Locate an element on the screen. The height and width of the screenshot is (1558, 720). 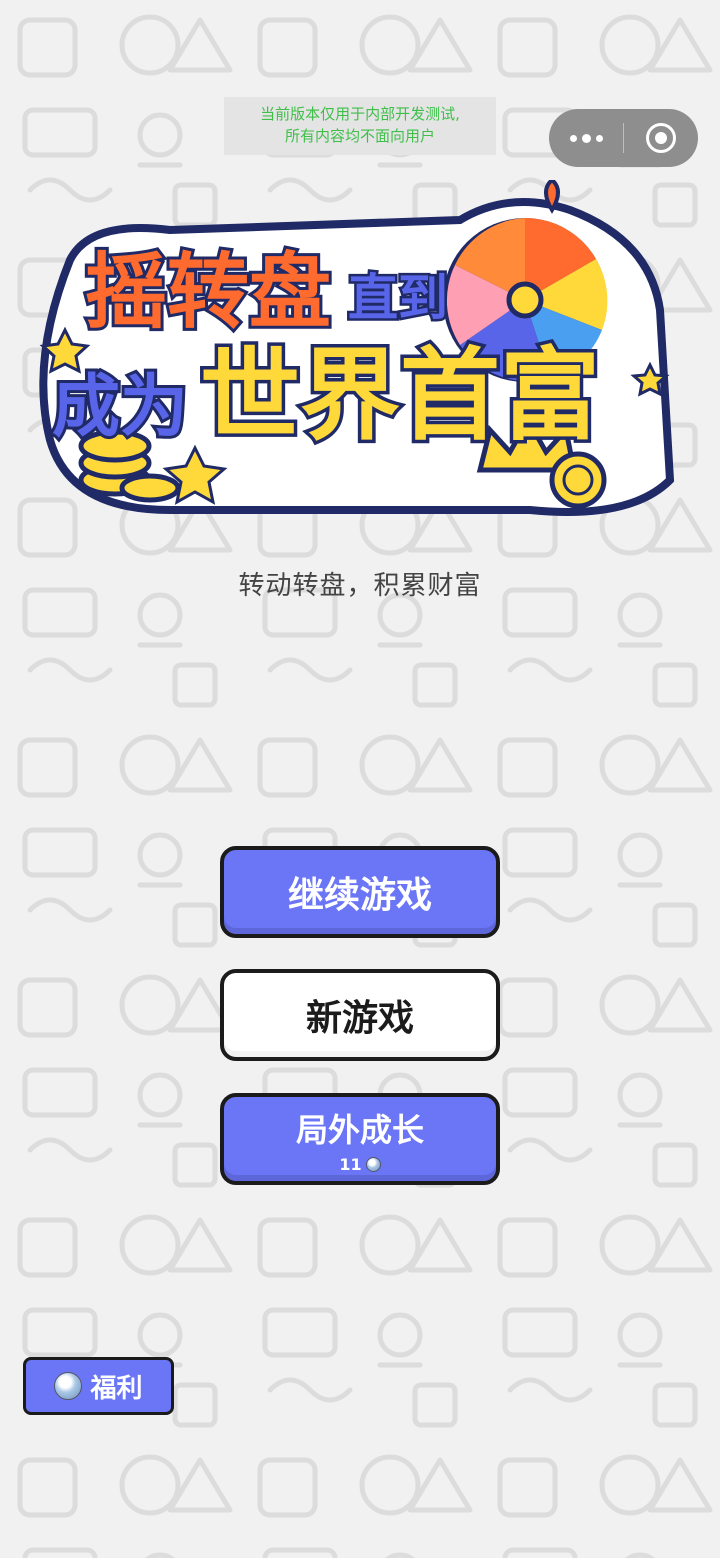
meta-growth-cost-value: 11 is located at coordinates (350, 1164).